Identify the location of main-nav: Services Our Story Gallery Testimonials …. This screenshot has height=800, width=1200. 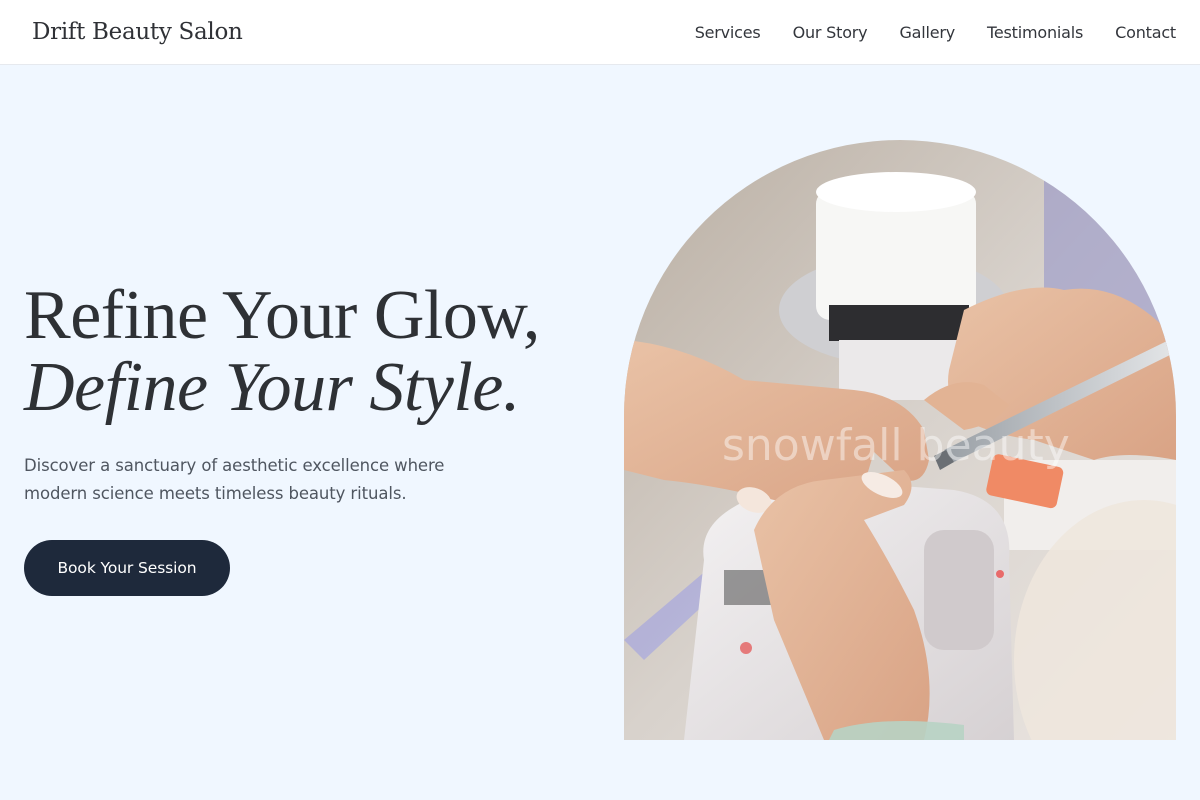
(920, 32).